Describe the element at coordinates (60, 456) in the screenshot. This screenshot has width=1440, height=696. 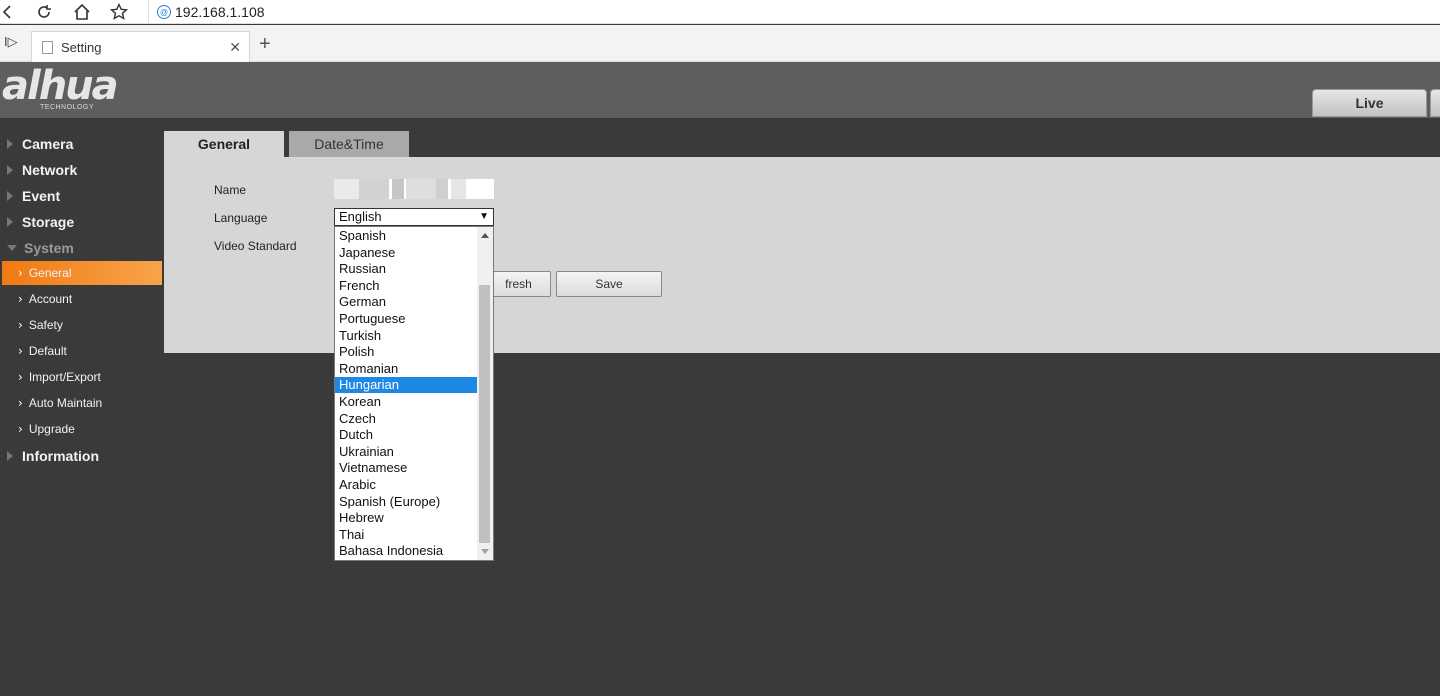
I see `sidebar-label: Information` at that location.